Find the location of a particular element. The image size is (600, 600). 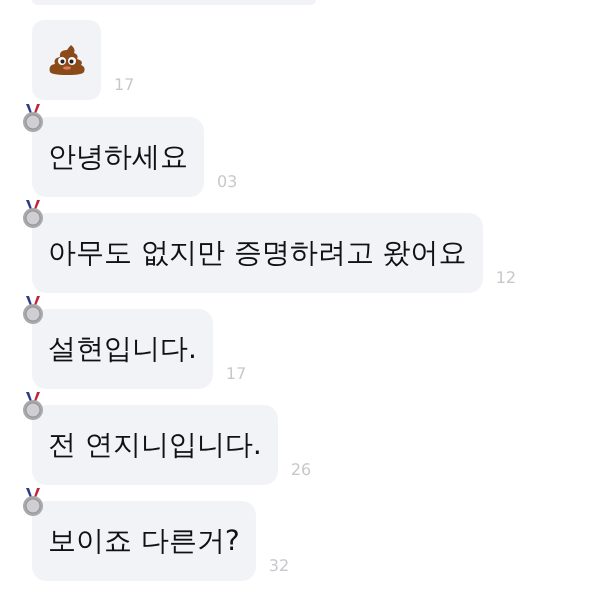

message-text: 설현입니다. is located at coordinates (122, 349).